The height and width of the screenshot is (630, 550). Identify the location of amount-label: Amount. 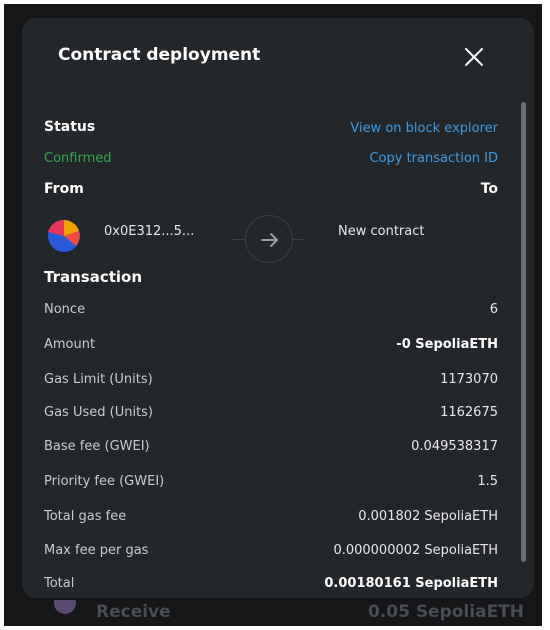
(70, 344).